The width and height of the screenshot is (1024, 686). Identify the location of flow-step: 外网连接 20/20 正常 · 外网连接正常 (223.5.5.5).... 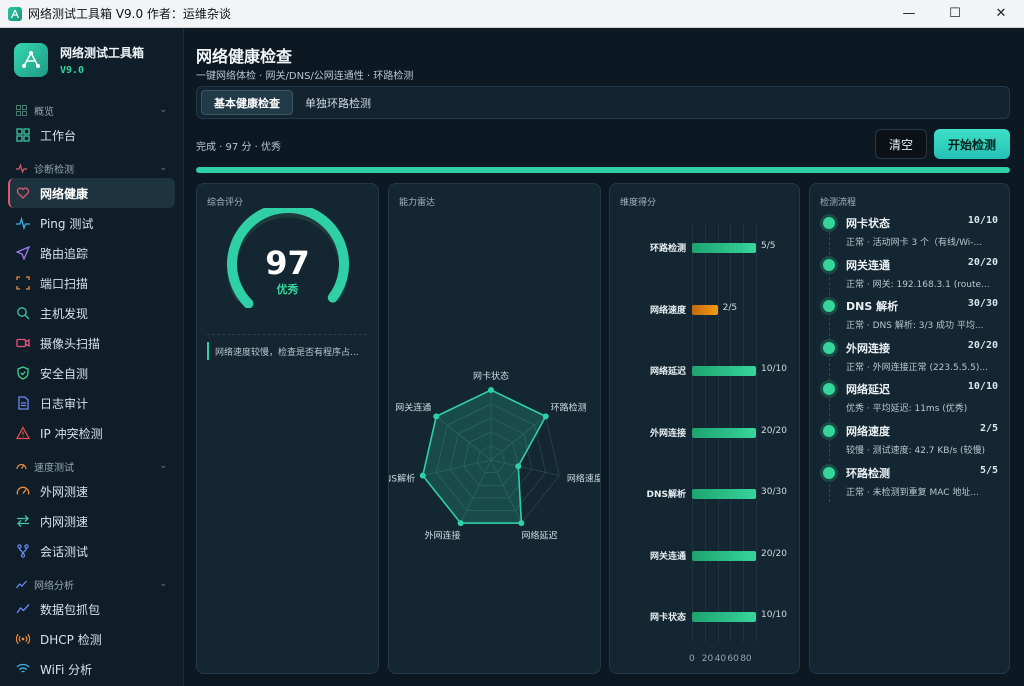
(904, 357).